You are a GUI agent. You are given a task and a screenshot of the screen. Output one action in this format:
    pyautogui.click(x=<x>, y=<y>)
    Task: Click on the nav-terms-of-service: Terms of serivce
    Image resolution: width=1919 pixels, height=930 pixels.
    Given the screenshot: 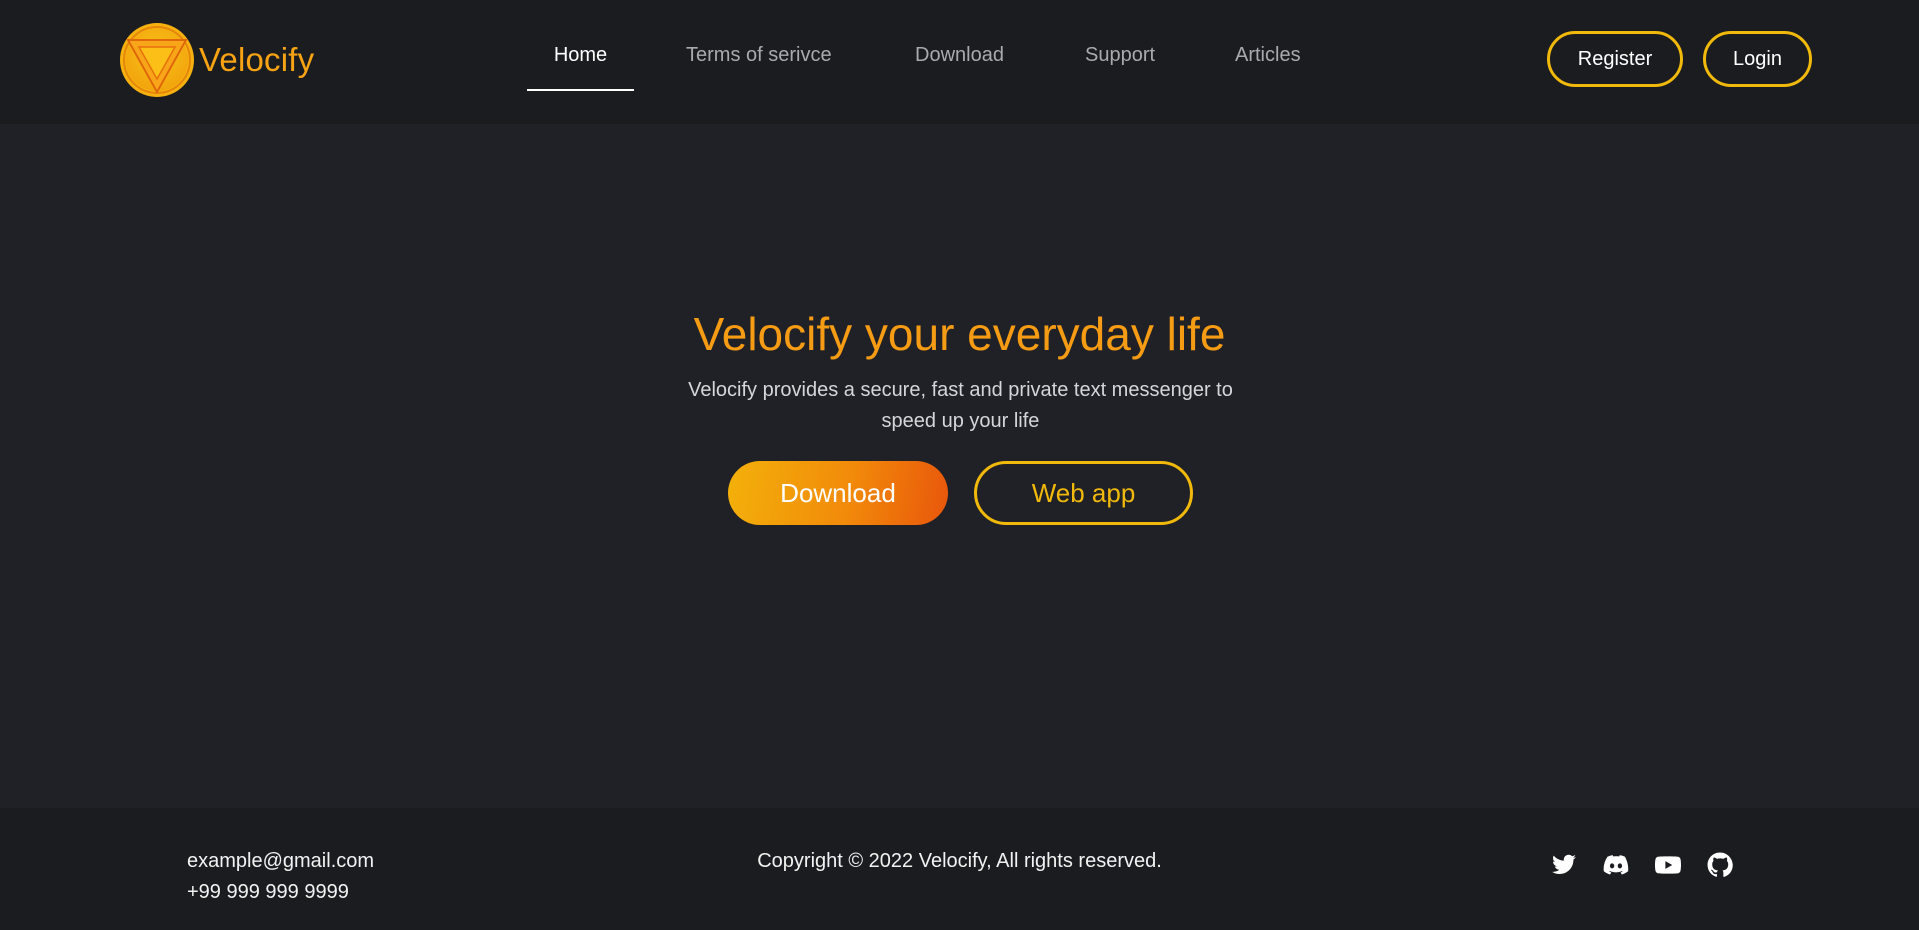 What is the action you would take?
    pyautogui.click(x=759, y=59)
    